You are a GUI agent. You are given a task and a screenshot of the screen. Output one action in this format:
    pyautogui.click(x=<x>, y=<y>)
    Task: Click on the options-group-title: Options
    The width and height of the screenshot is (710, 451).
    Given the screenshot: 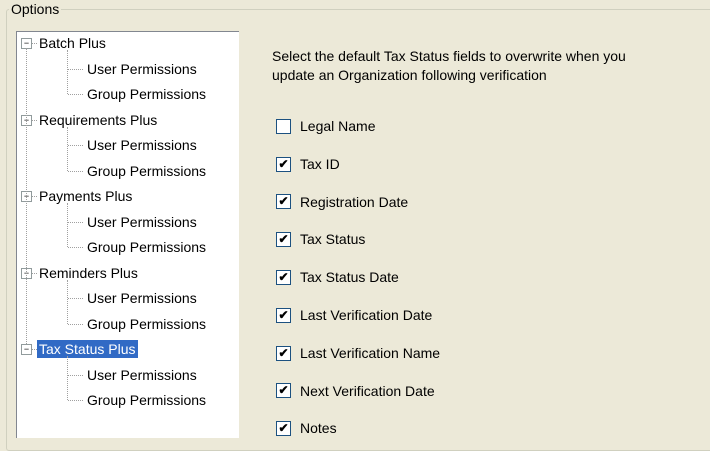 What is the action you would take?
    pyautogui.click(x=35, y=9)
    